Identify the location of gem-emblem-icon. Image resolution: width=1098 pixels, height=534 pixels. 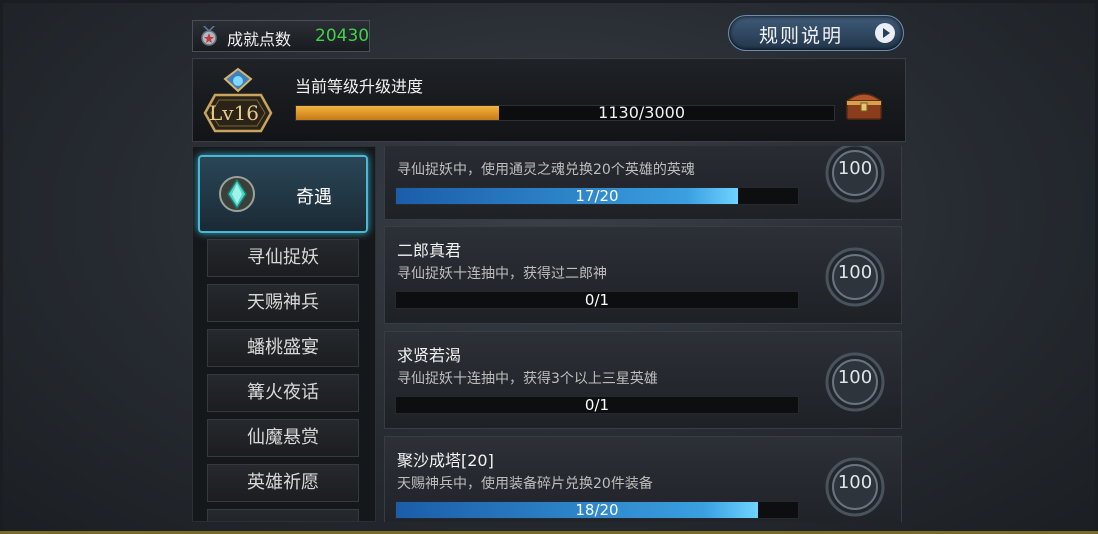
(237, 194).